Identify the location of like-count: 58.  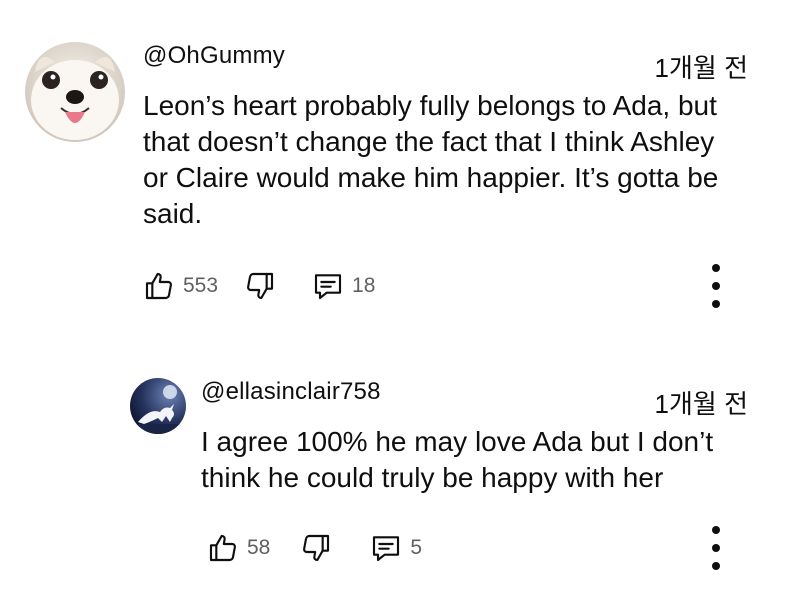
(259, 547).